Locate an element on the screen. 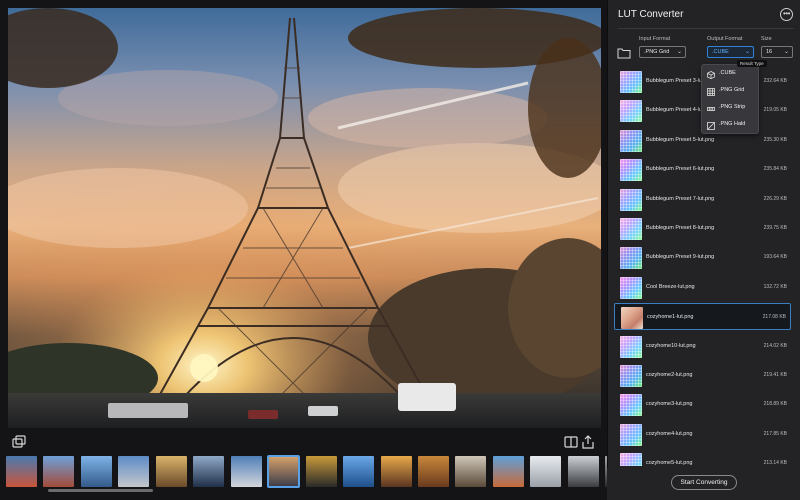 The image size is (800, 500). file-name: Bubblegum Preset 8-lut.png is located at coordinates (680, 228).